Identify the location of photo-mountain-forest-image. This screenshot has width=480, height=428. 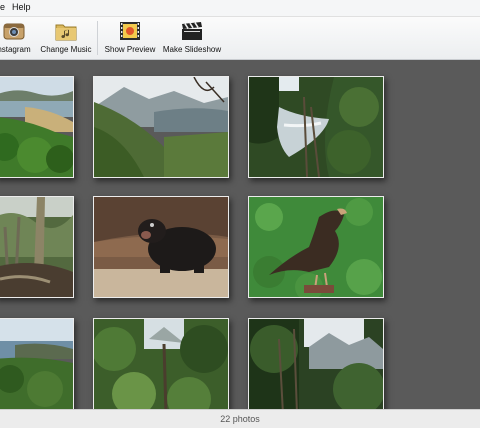
(316, 364).